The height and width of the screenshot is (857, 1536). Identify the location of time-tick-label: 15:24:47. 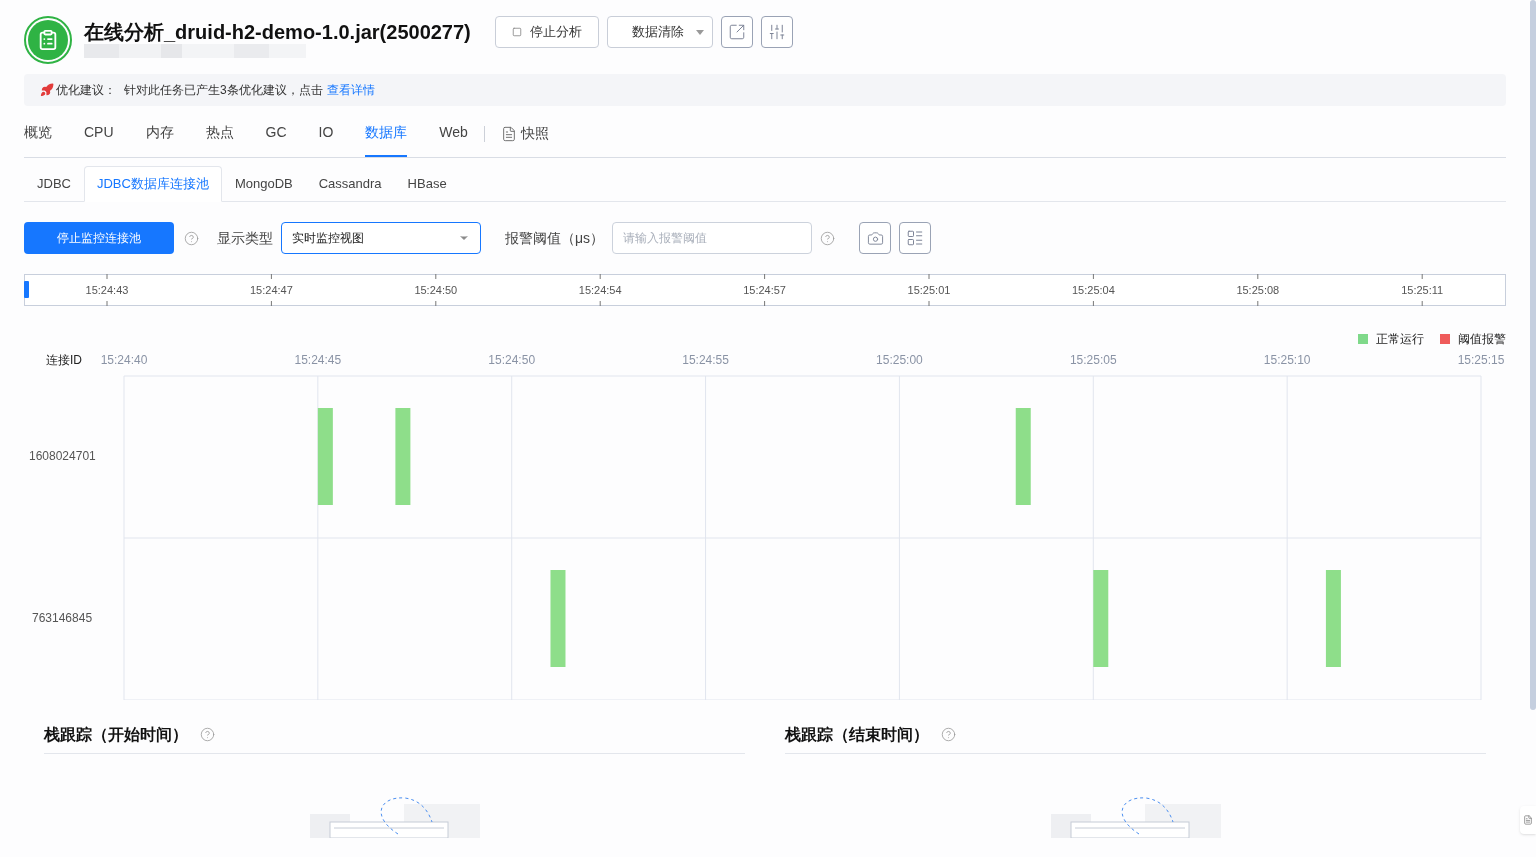
(271, 290).